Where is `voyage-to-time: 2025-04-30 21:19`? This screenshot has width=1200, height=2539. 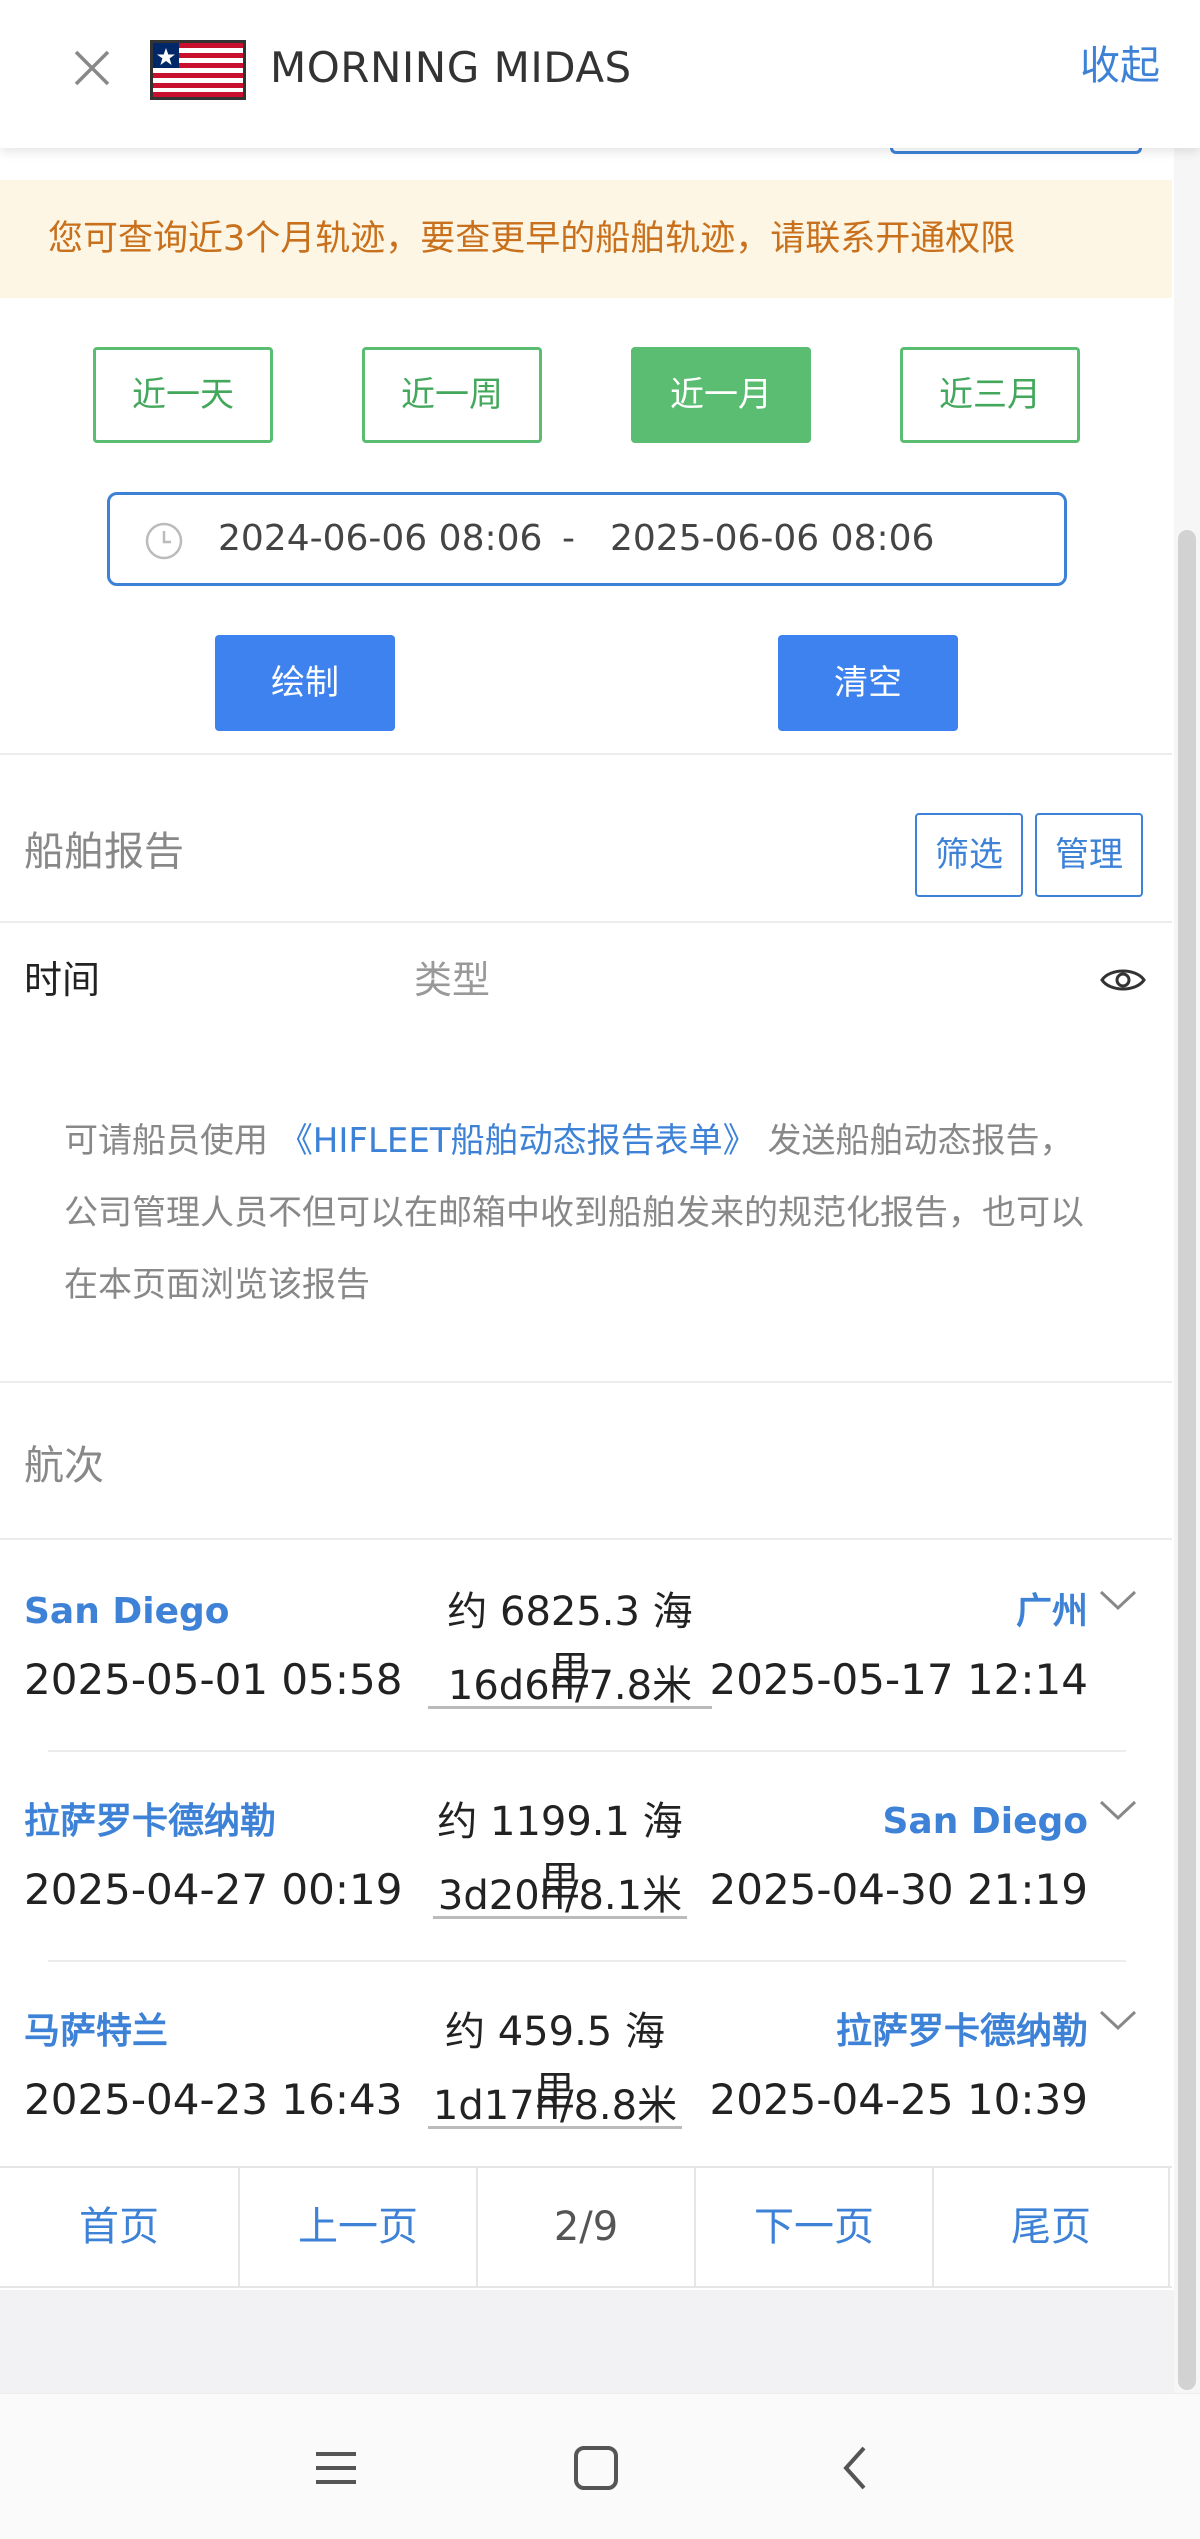 voyage-to-time: 2025-04-30 21:19 is located at coordinates (898, 1889).